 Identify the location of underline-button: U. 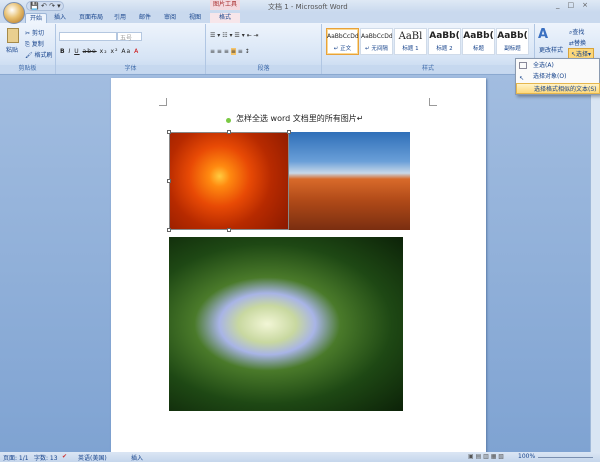
(76, 51).